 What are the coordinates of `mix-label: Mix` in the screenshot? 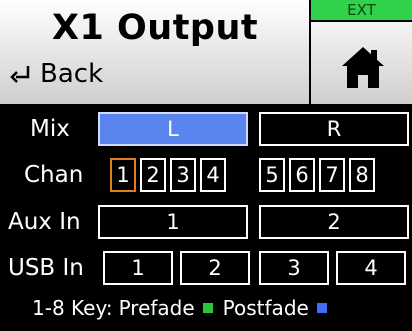 It's located at (50, 129).